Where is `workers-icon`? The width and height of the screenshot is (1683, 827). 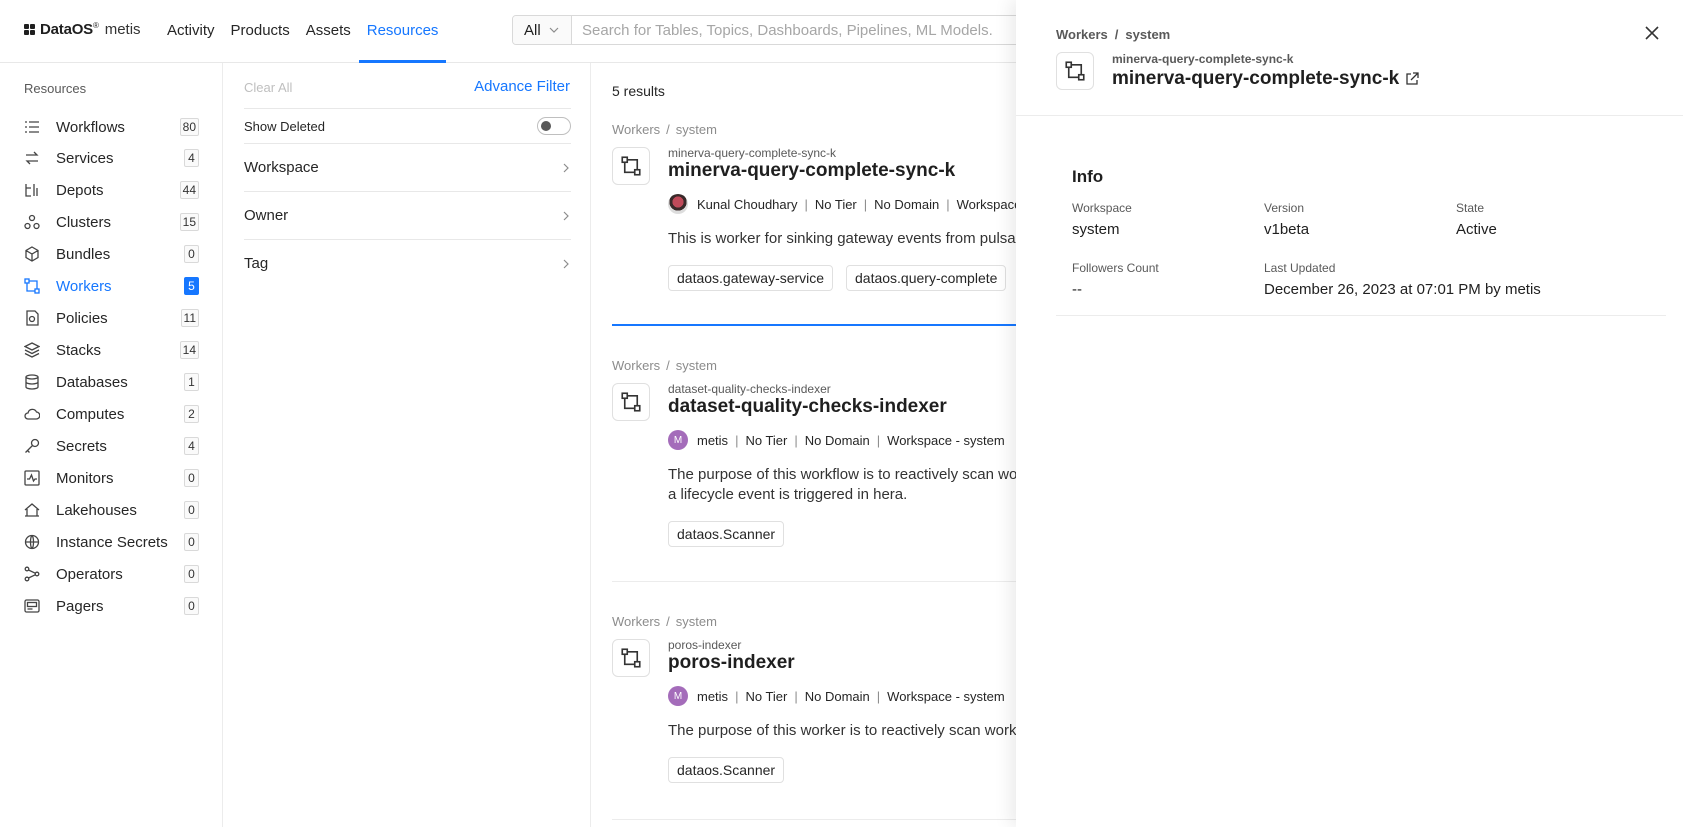
workers-icon is located at coordinates (32, 286).